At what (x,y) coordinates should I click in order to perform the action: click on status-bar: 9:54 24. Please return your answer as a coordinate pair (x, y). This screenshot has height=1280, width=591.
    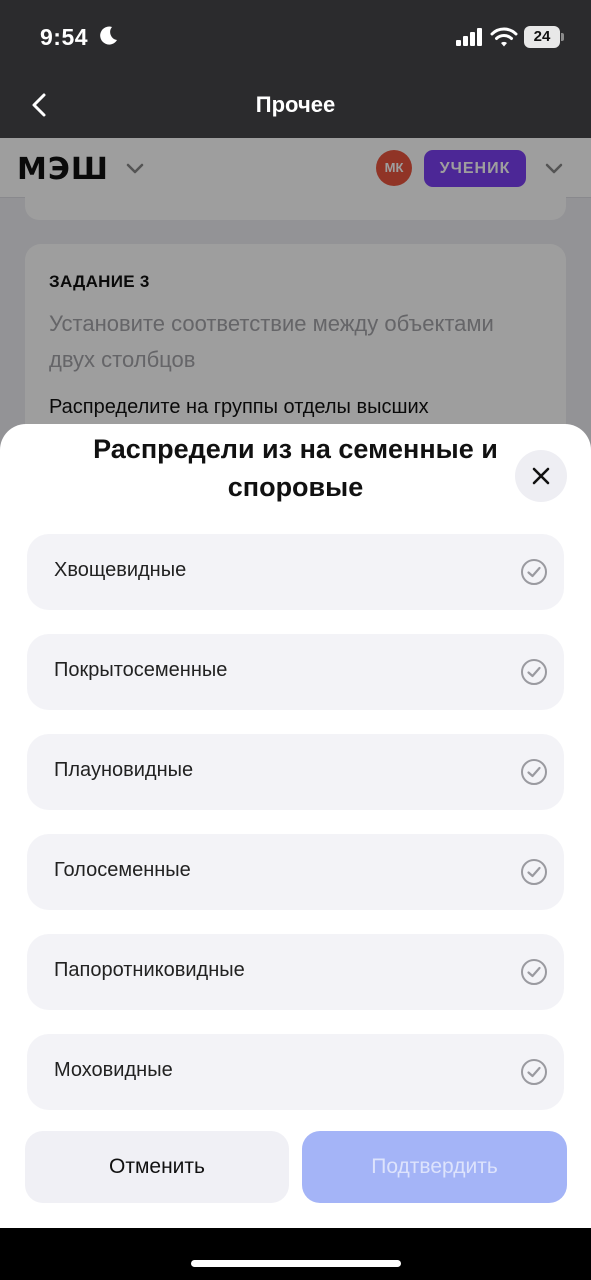
    Looking at the image, I should click on (295, 39).